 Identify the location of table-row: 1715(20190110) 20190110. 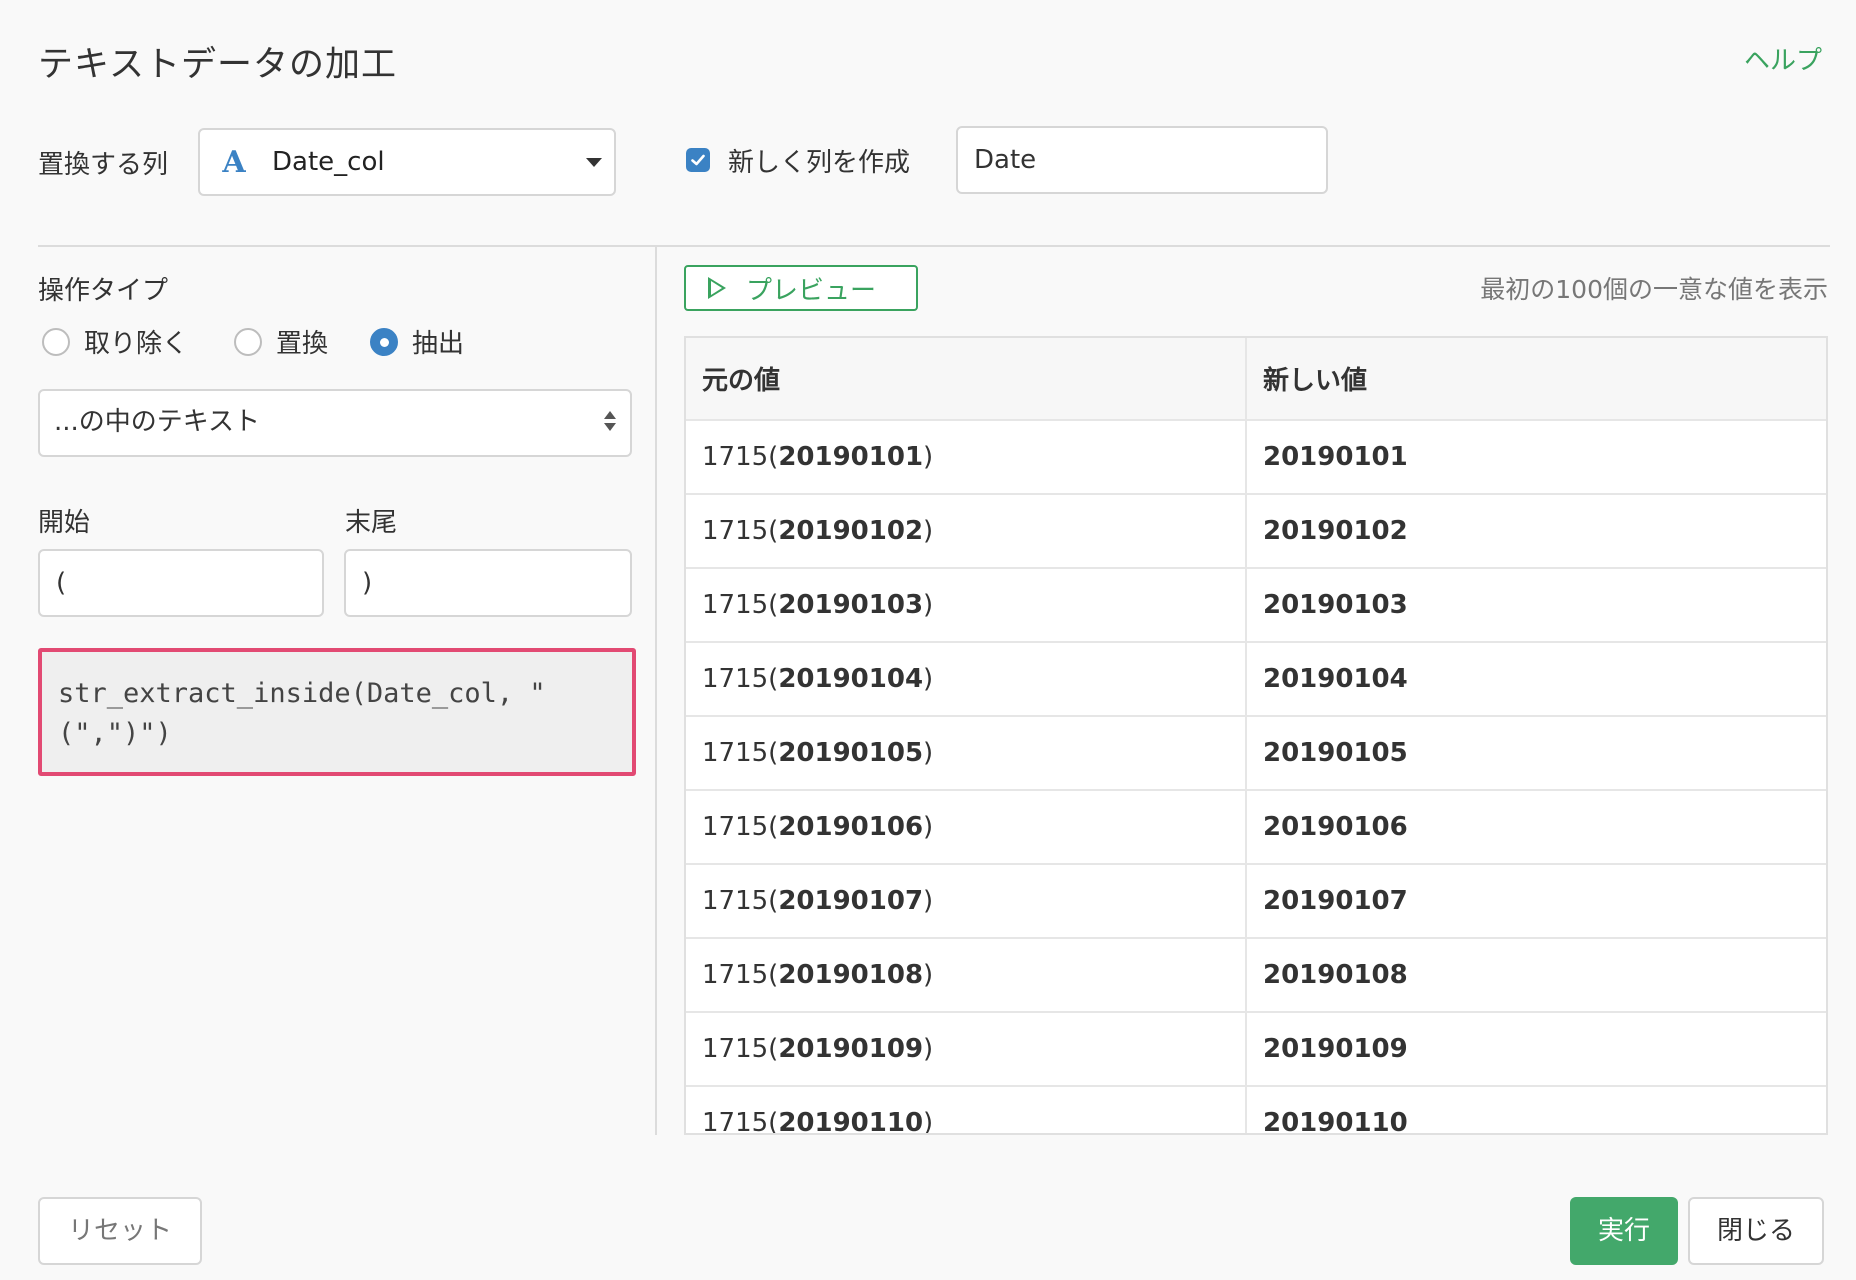
(1256, 1110).